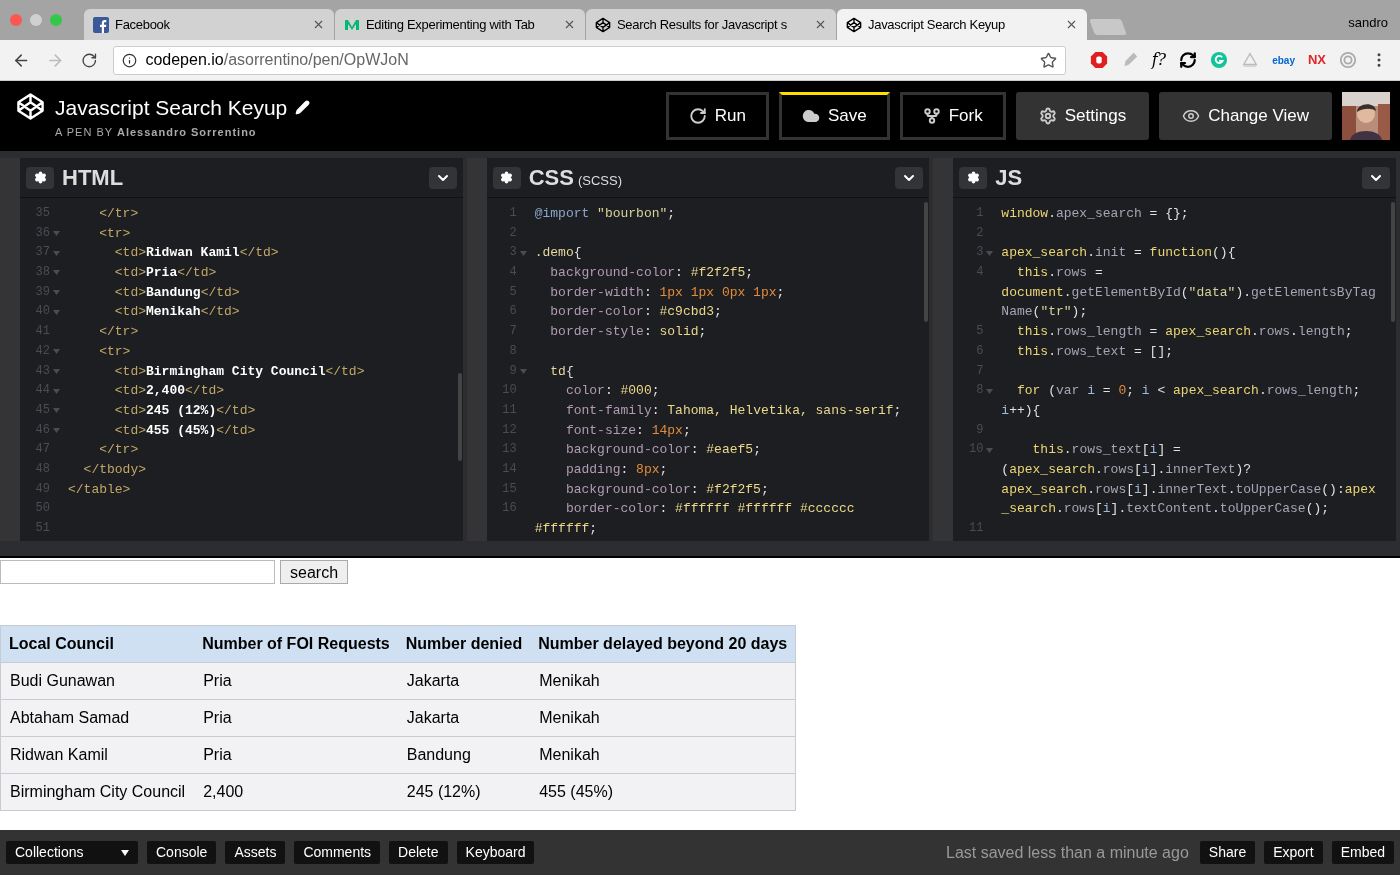 This screenshot has width=1400, height=875. What do you see at coordinates (1227, 852) in the screenshot?
I see `footer-button: Share` at bounding box center [1227, 852].